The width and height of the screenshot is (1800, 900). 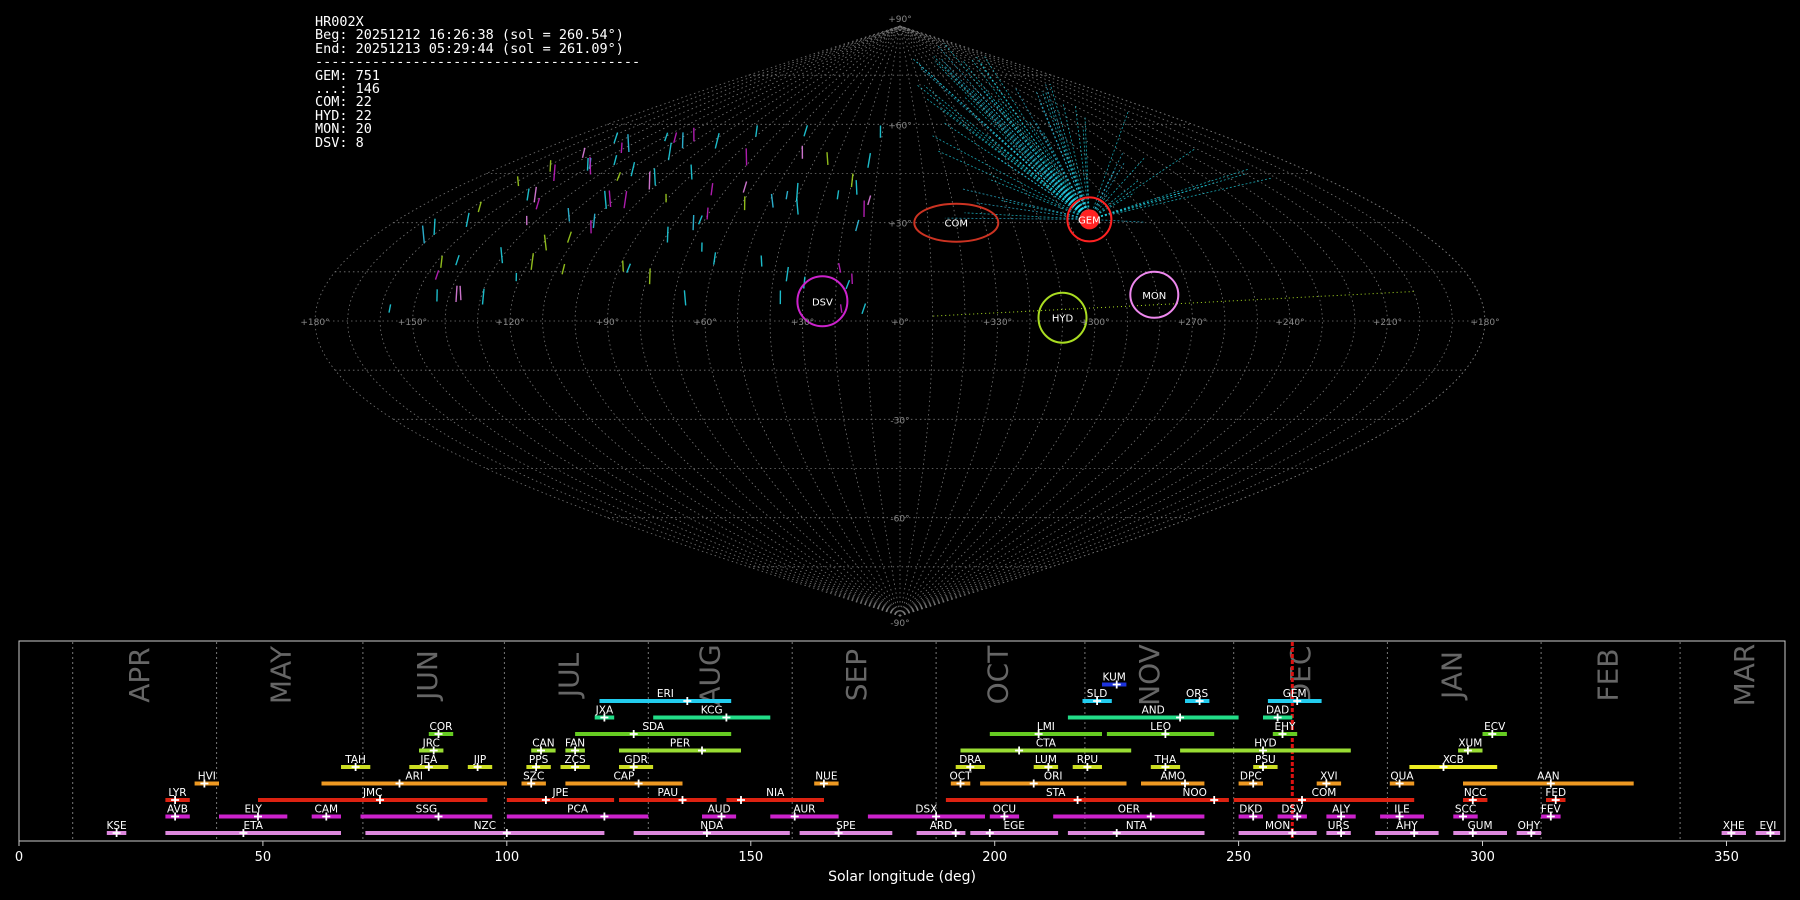 I want to click on month-label: JAN, so click(x=1451, y=676).